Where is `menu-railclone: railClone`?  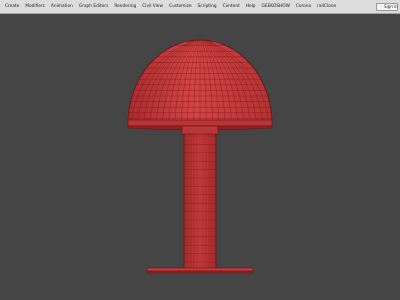
menu-railclone: railClone is located at coordinates (326, 7).